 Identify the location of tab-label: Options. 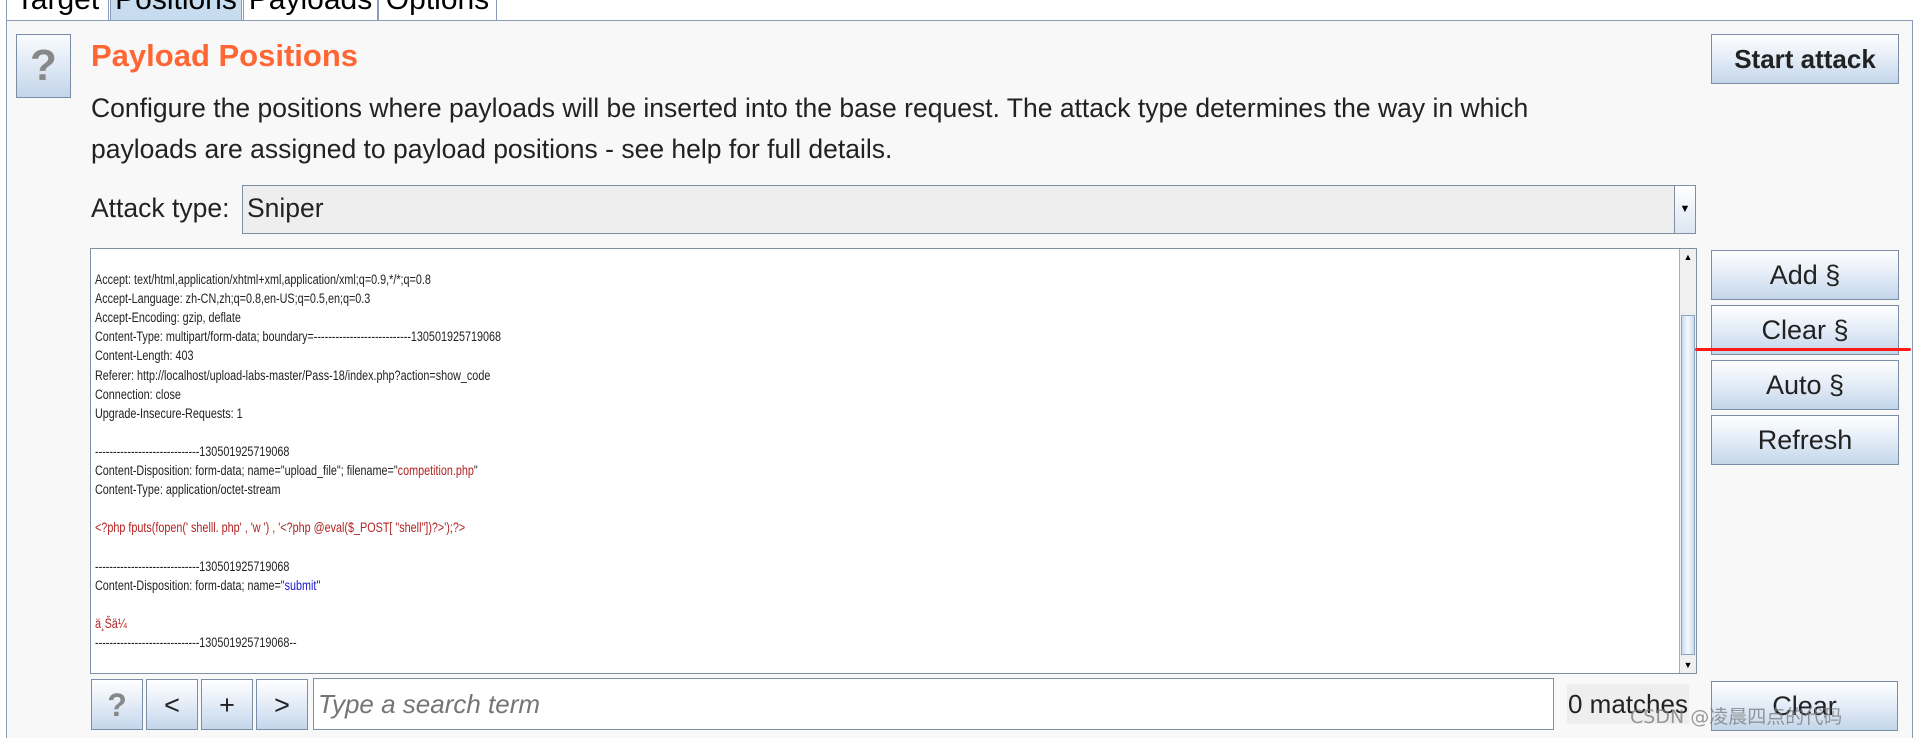
(437, 8).